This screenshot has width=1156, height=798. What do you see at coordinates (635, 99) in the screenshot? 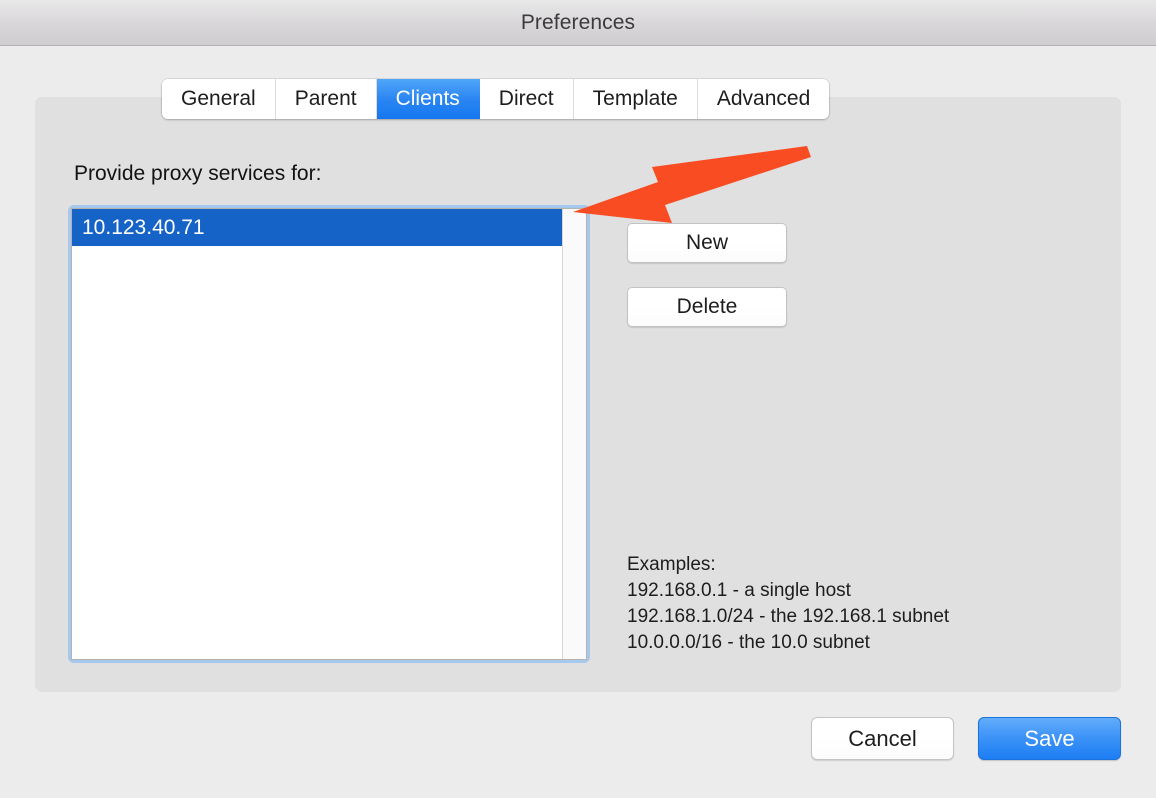
I see `tab-template: Template` at bounding box center [635, 99].